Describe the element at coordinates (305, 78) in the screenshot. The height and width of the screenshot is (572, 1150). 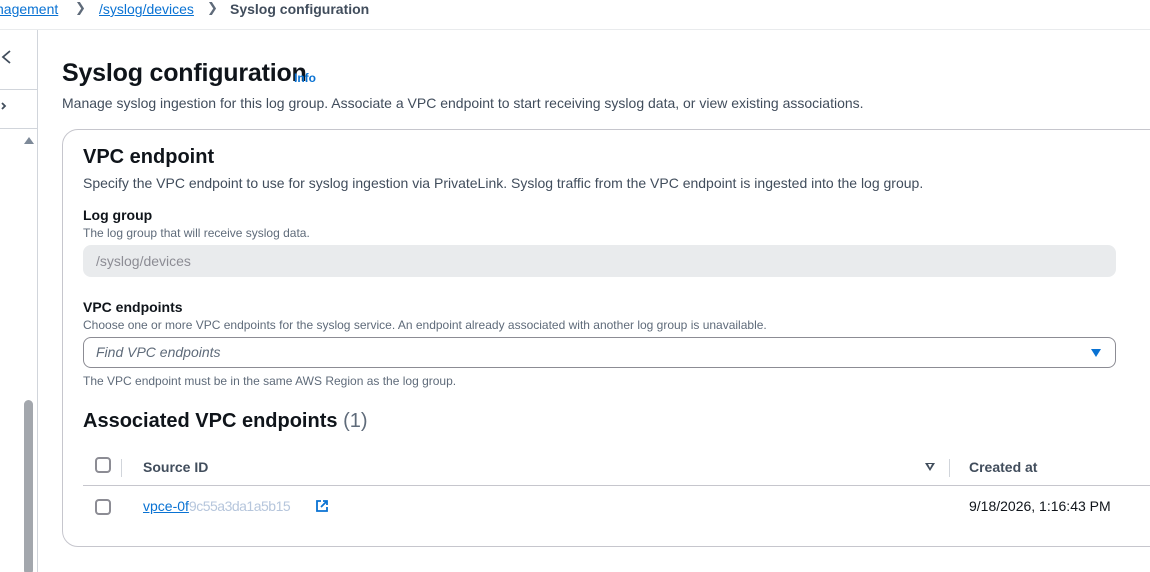
I see `info-link: Info` at that location.